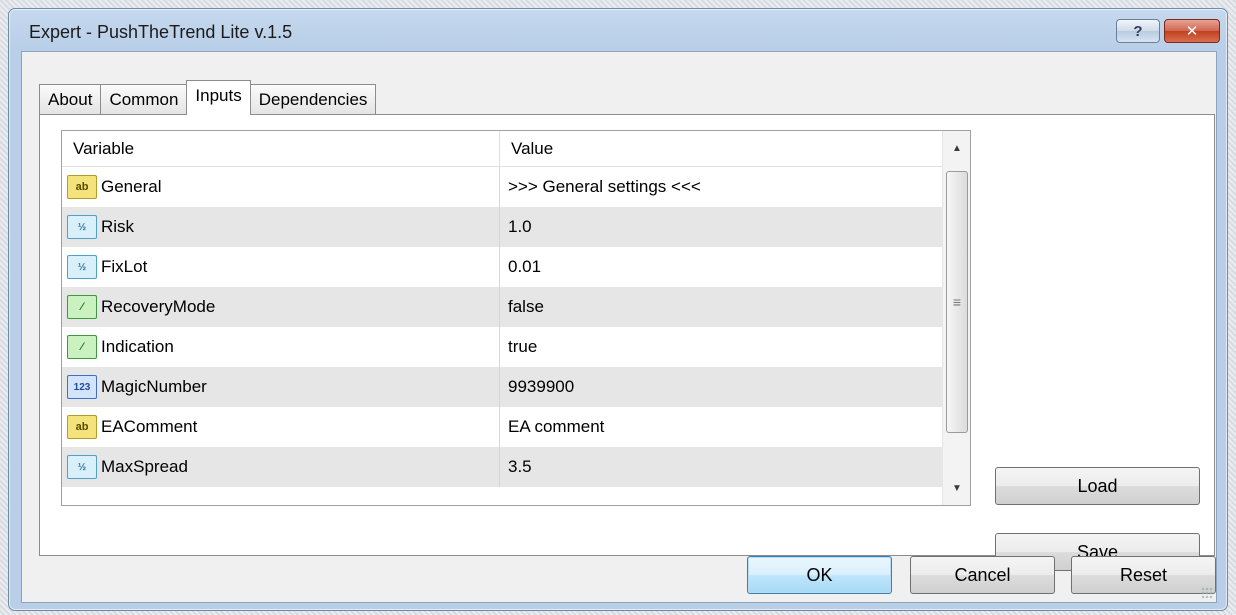  What do you see at coordinates (1143, 575) in the screenshot?
I see `reset-button: Reset` at bounding box center [1143, 575].